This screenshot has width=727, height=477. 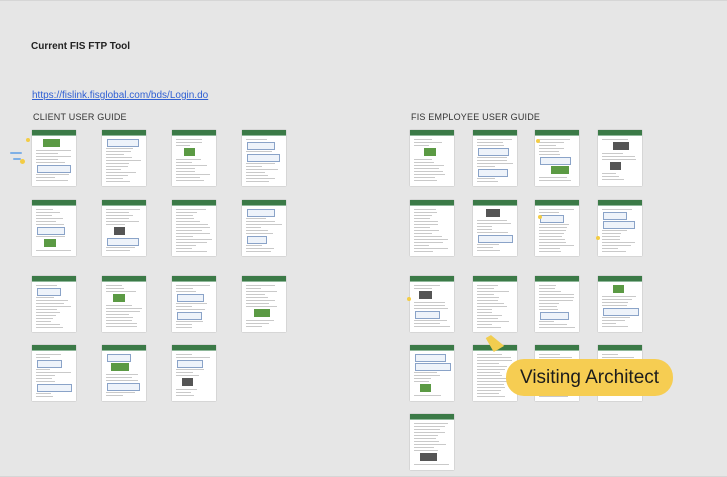 What do you see at coordinates (80, 117) in the screenshot?
I see `client-guide-heading: CLIENT USER GUIDE` at bounding box center [80, 117].